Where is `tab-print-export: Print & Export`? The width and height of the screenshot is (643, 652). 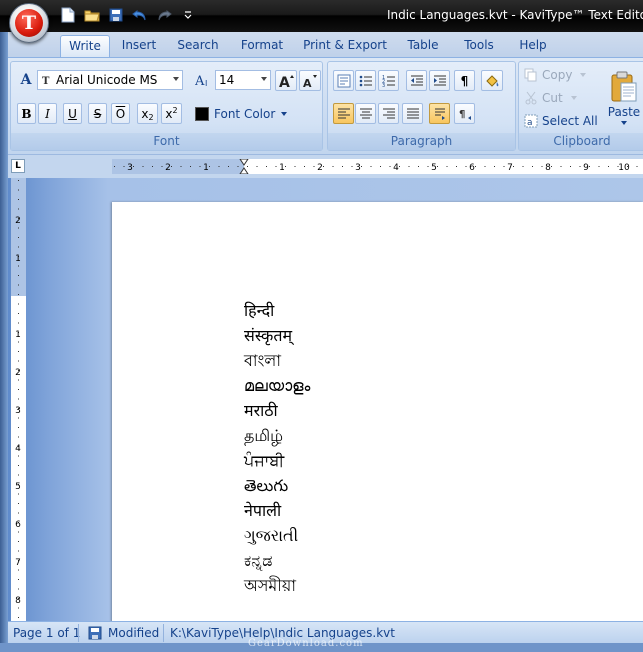
tab-print-export: Print & Export is located at coordinates (345, 46).